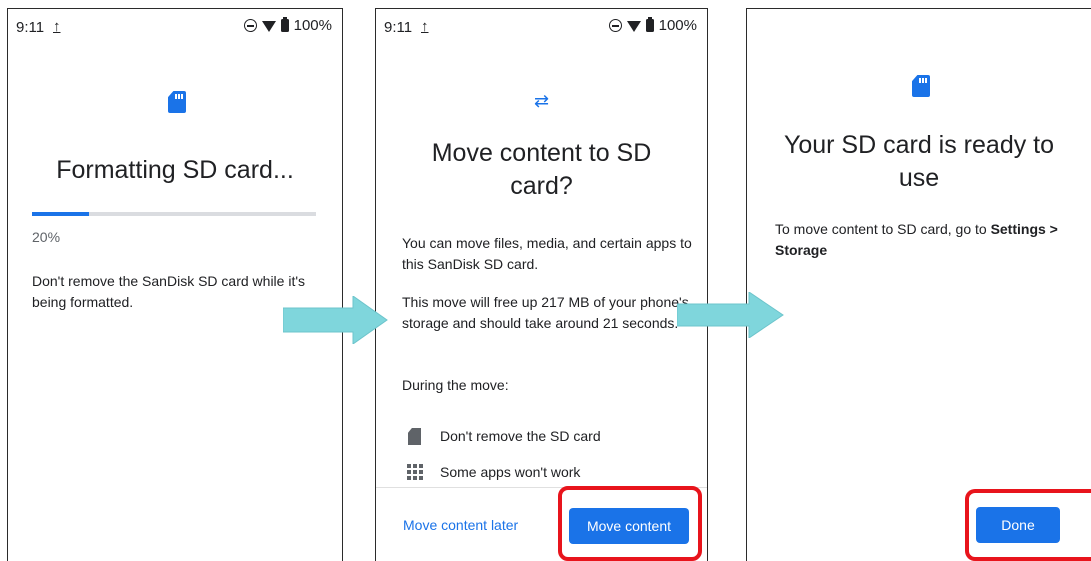 The image size is (1091, 561). I want to click on highlight-move-content-button, so click(630, 523).